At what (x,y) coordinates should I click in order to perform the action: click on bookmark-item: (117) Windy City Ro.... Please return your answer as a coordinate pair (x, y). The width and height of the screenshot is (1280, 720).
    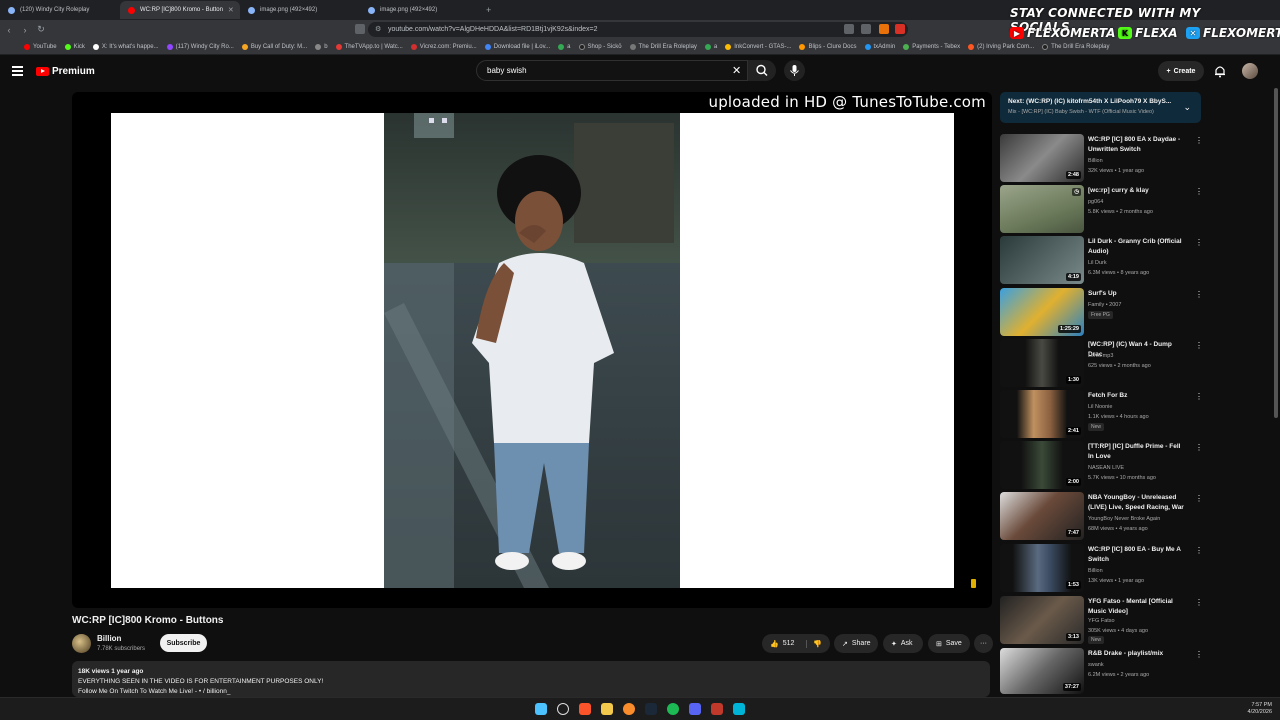
    Looking at the image, I should click on (200, 46).